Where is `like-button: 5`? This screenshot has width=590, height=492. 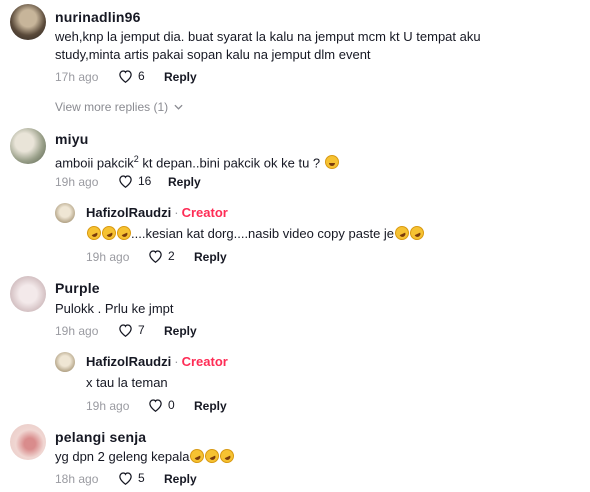
like-button: 5 is located at coordinates (131, 478).